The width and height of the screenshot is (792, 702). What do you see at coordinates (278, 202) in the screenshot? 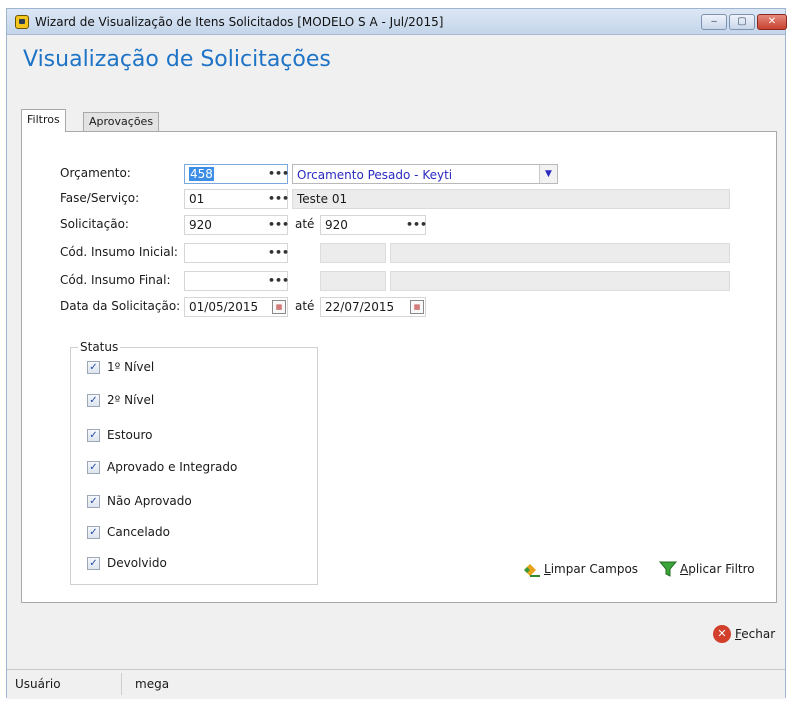
I see `fase-lookup-button: •••` at bounding box center [278, 202].